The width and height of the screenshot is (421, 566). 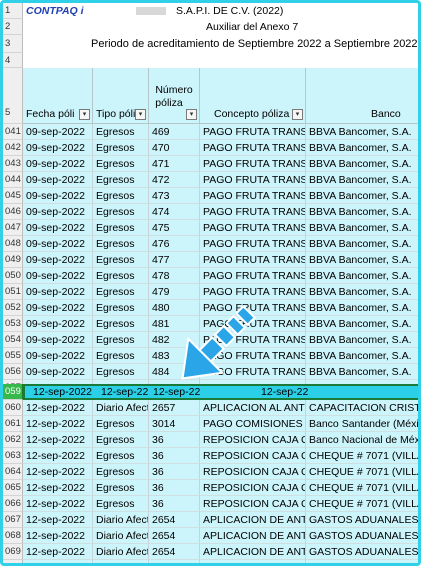 What do you see at coordinates (13, 504) in the screenshot?
I see `row-number: 066` at bounding box center [13, 504].